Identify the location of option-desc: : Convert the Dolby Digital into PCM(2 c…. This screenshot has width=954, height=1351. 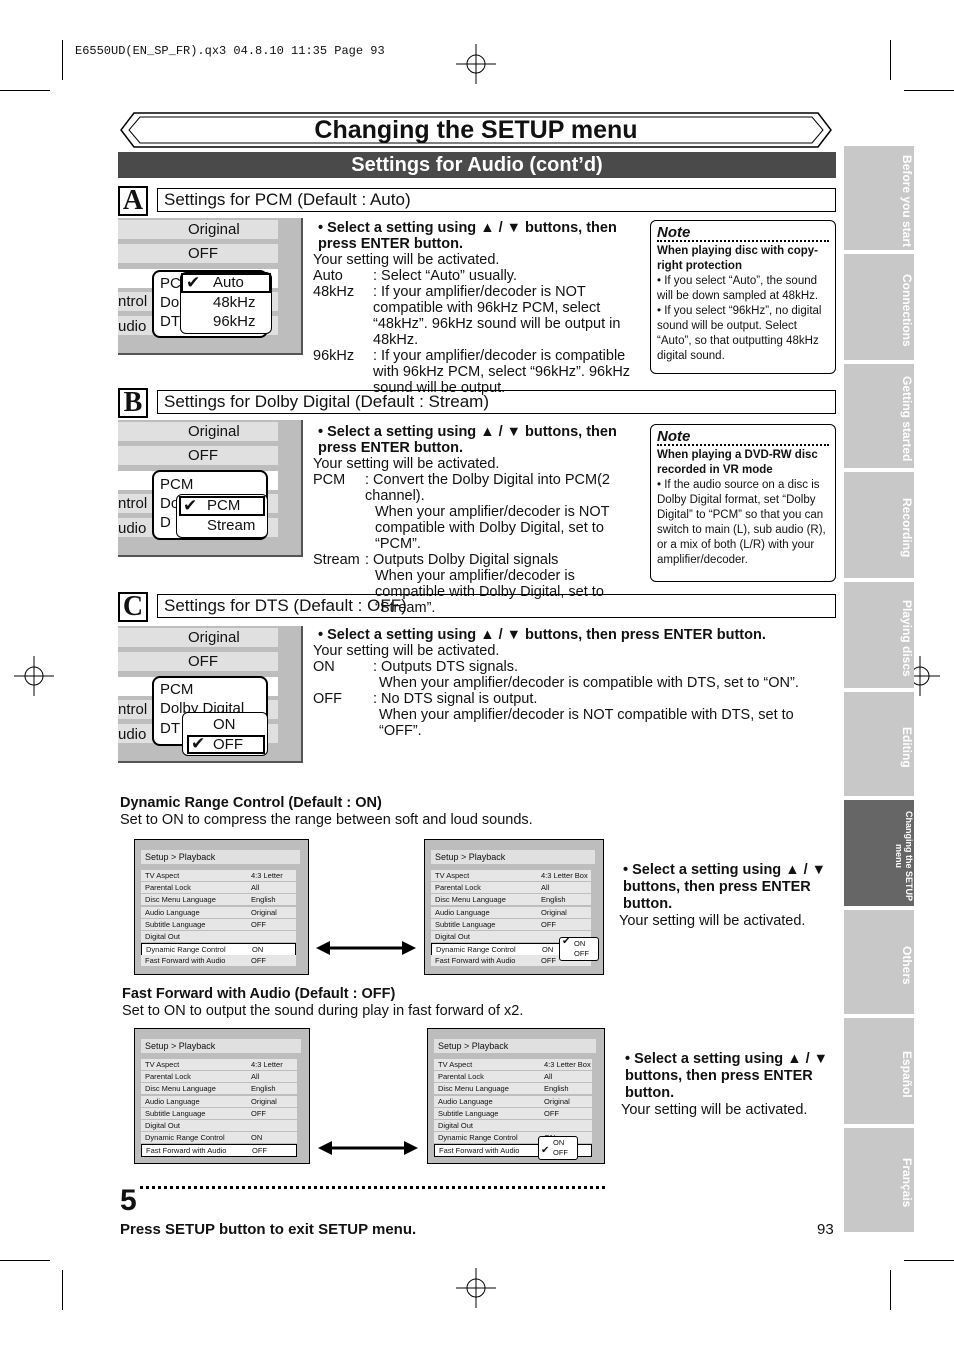
(487, 488).